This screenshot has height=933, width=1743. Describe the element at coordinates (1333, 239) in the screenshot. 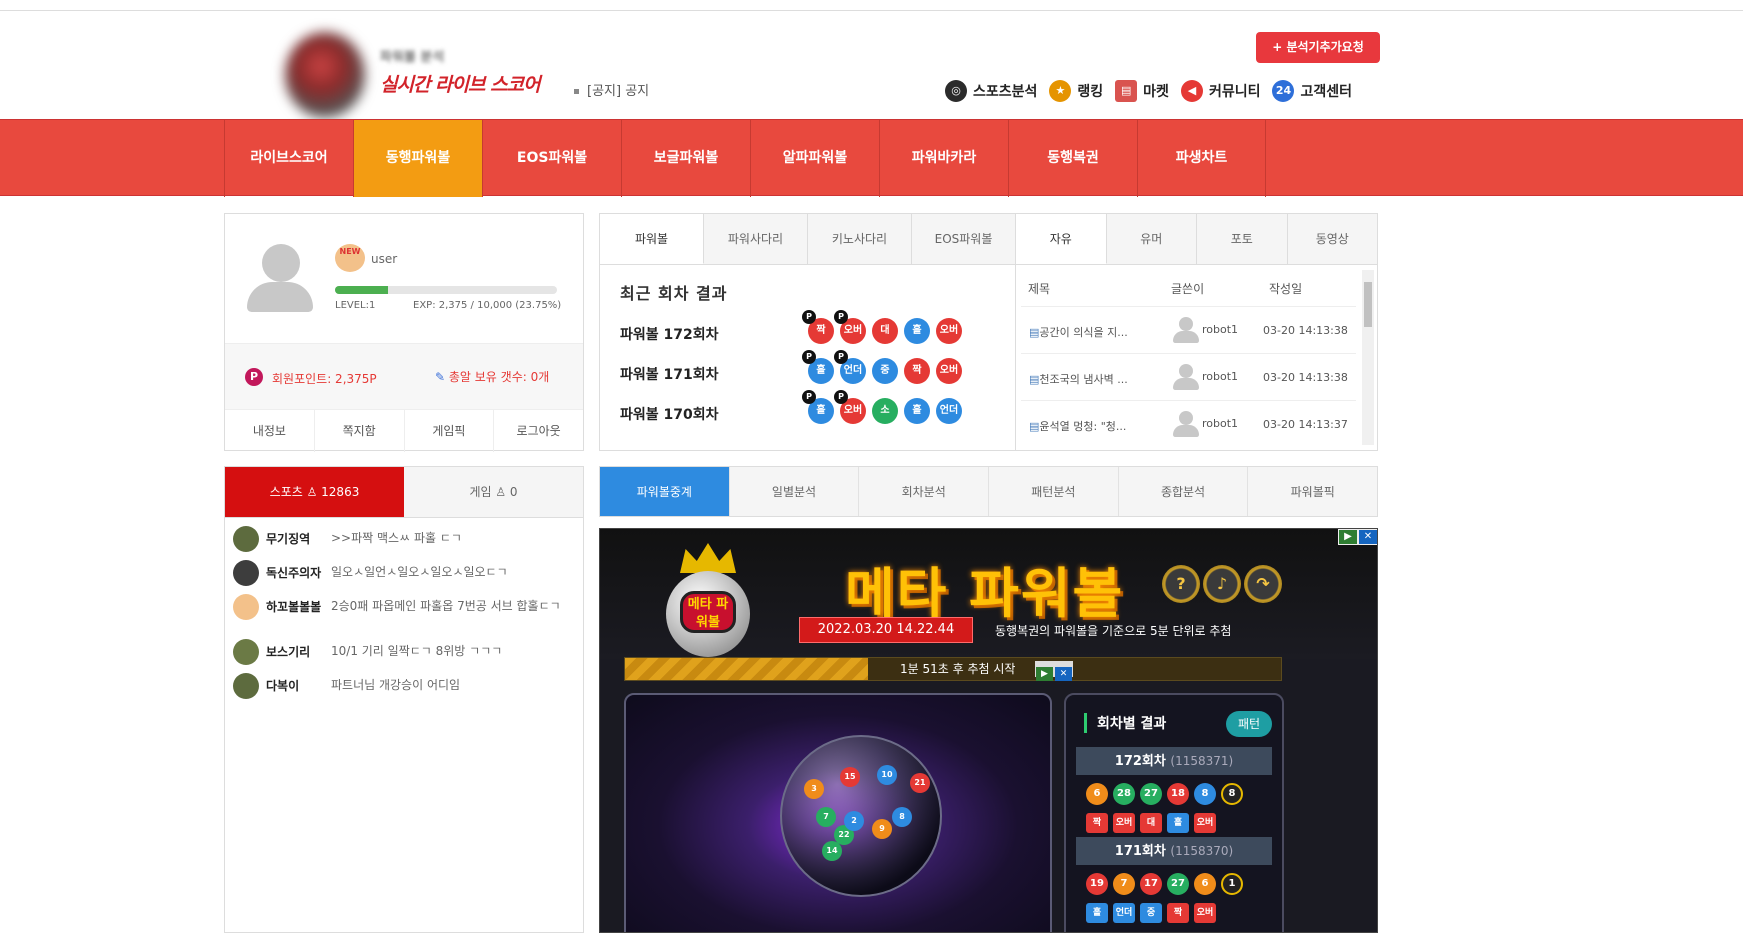

I see `tab-video: 동영상` at that location.